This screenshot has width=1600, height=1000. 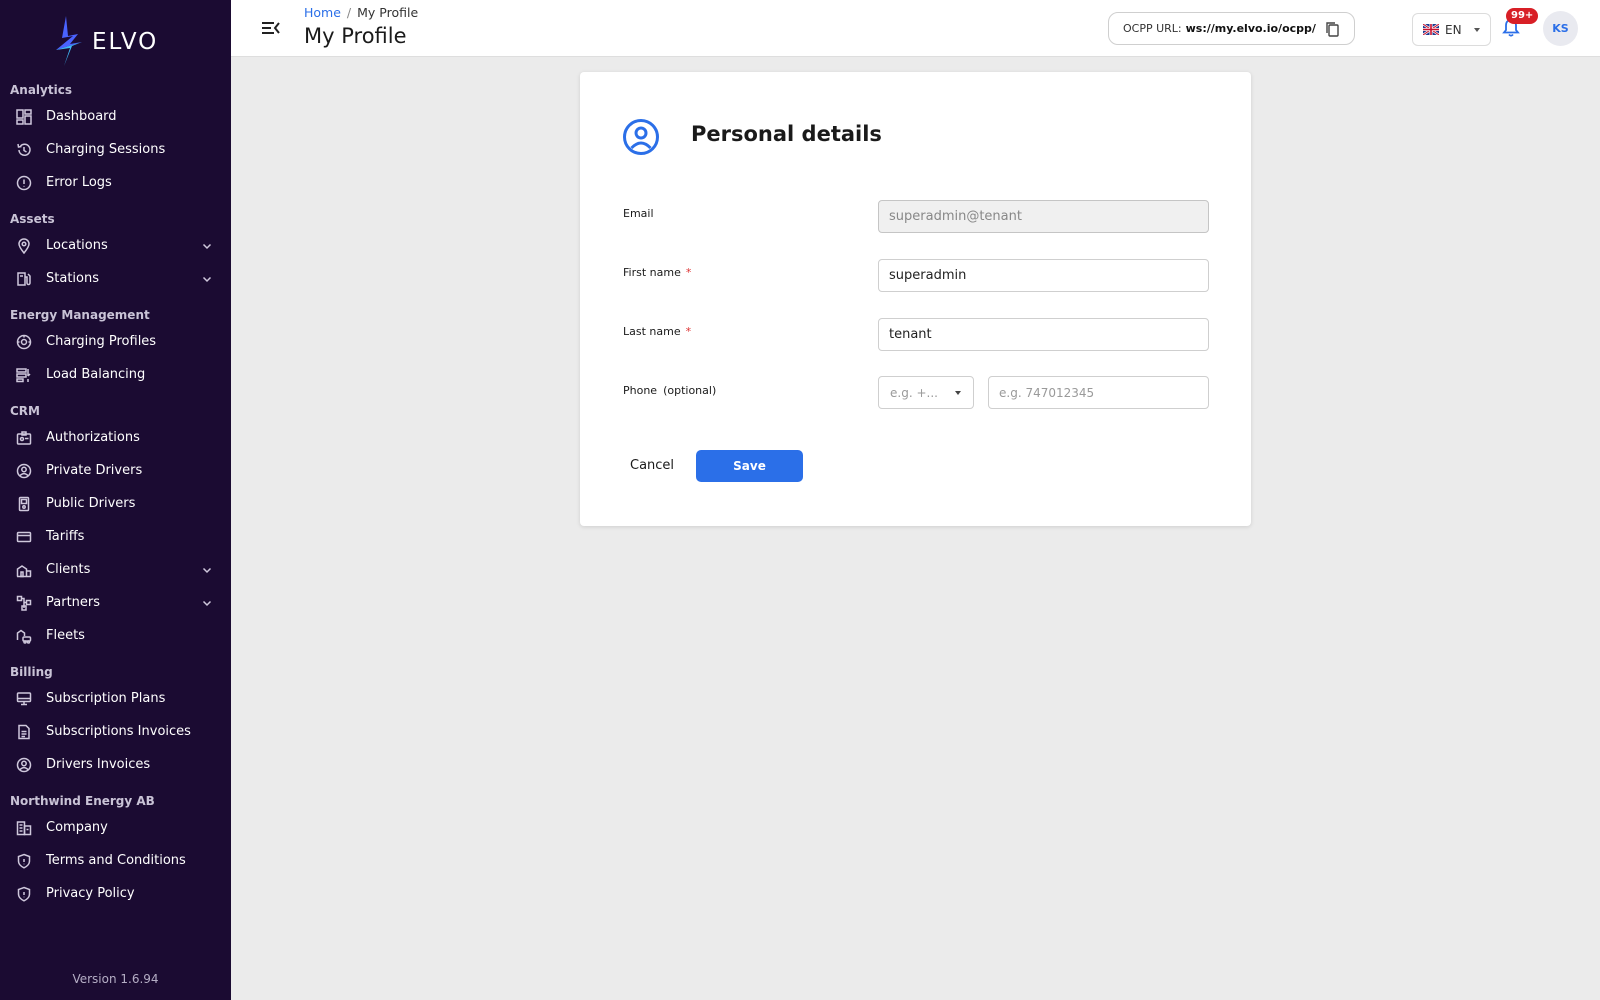 What do you see at coordinates (94, 470) in the screenshot?
I see `sidebar-item-label: Private Drivers` at bounding box center [94, 470].